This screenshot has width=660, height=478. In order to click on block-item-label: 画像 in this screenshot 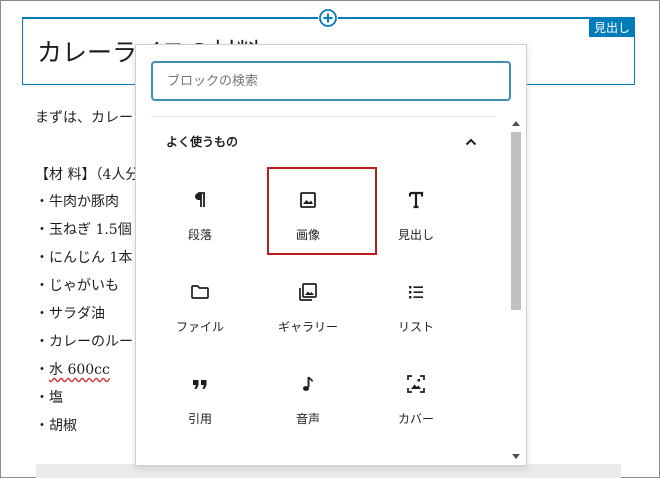, I will do `click(307, 235)`.